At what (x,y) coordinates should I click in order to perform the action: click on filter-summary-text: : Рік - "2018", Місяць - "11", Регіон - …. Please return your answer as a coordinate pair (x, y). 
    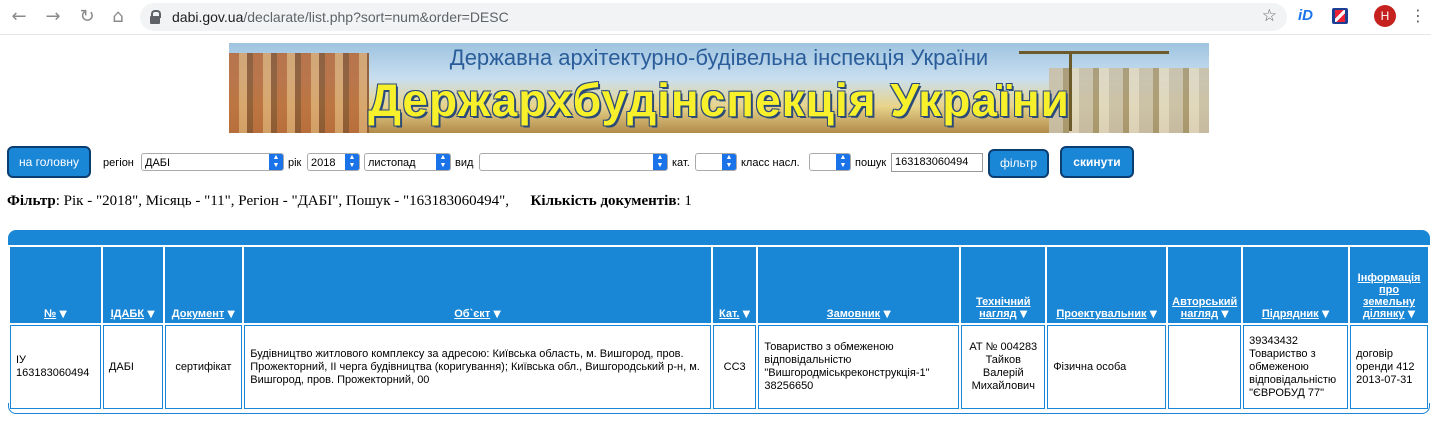
    Looking at the image, I should click on (282, 201).